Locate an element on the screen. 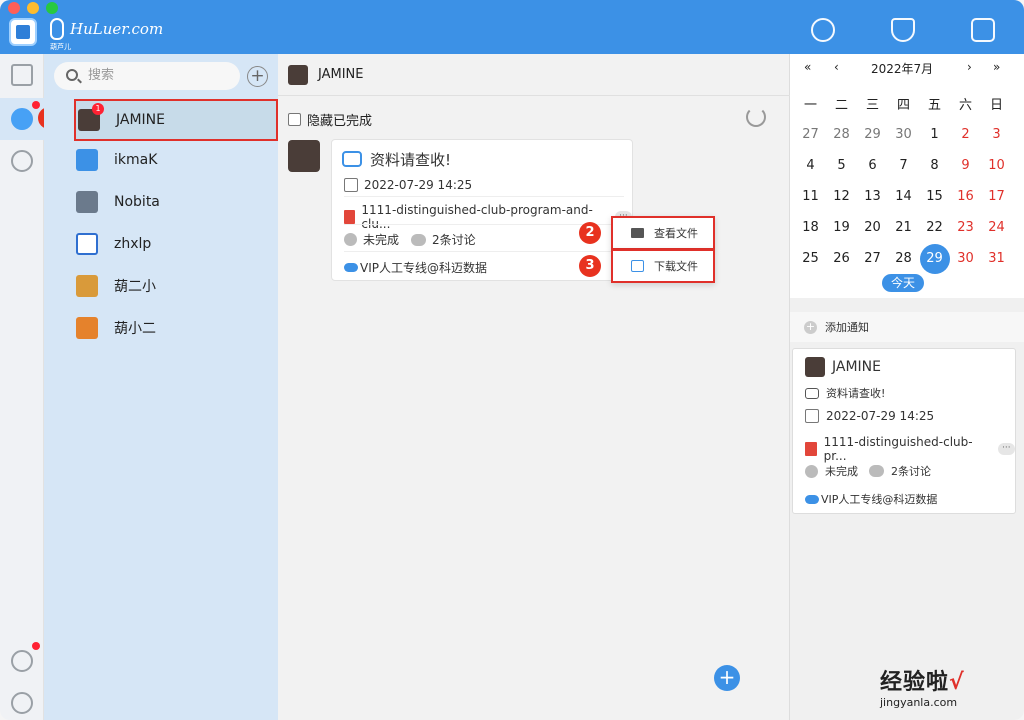 The height and width of the screenshot is (720, 1024). notice-attachment-row: 1111-distinguished-club-pr... ··· is located at coordinates (910, 449).